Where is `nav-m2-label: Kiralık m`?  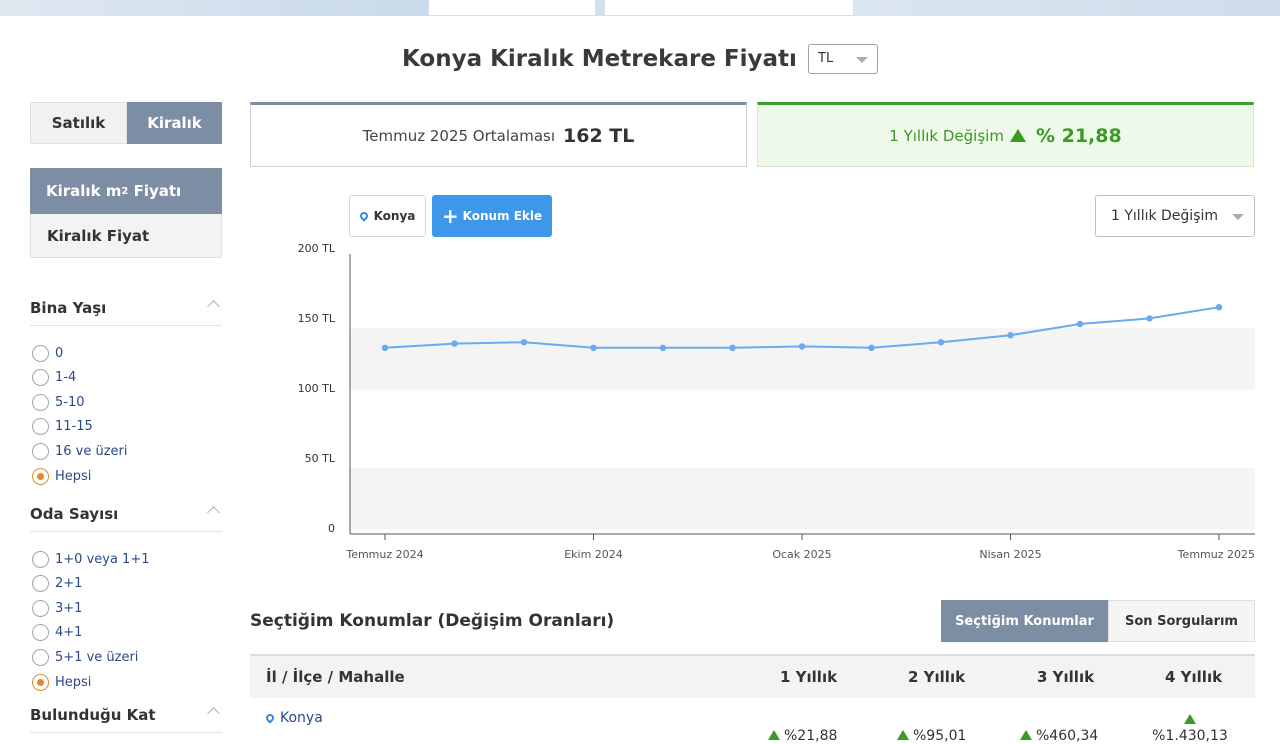 nav-m2-label: Kiralık m is located at coordinates (84, 191).